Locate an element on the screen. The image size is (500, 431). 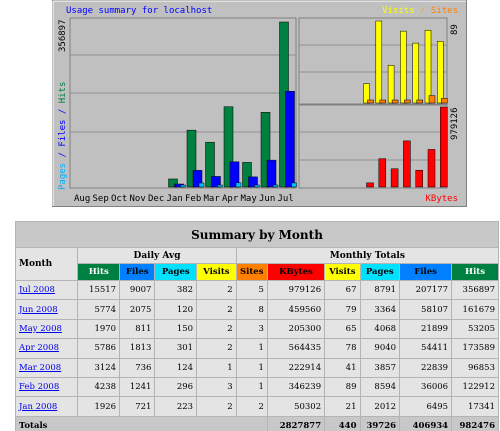
sites-legend-label: Sites is located at coordinates (444, 11).